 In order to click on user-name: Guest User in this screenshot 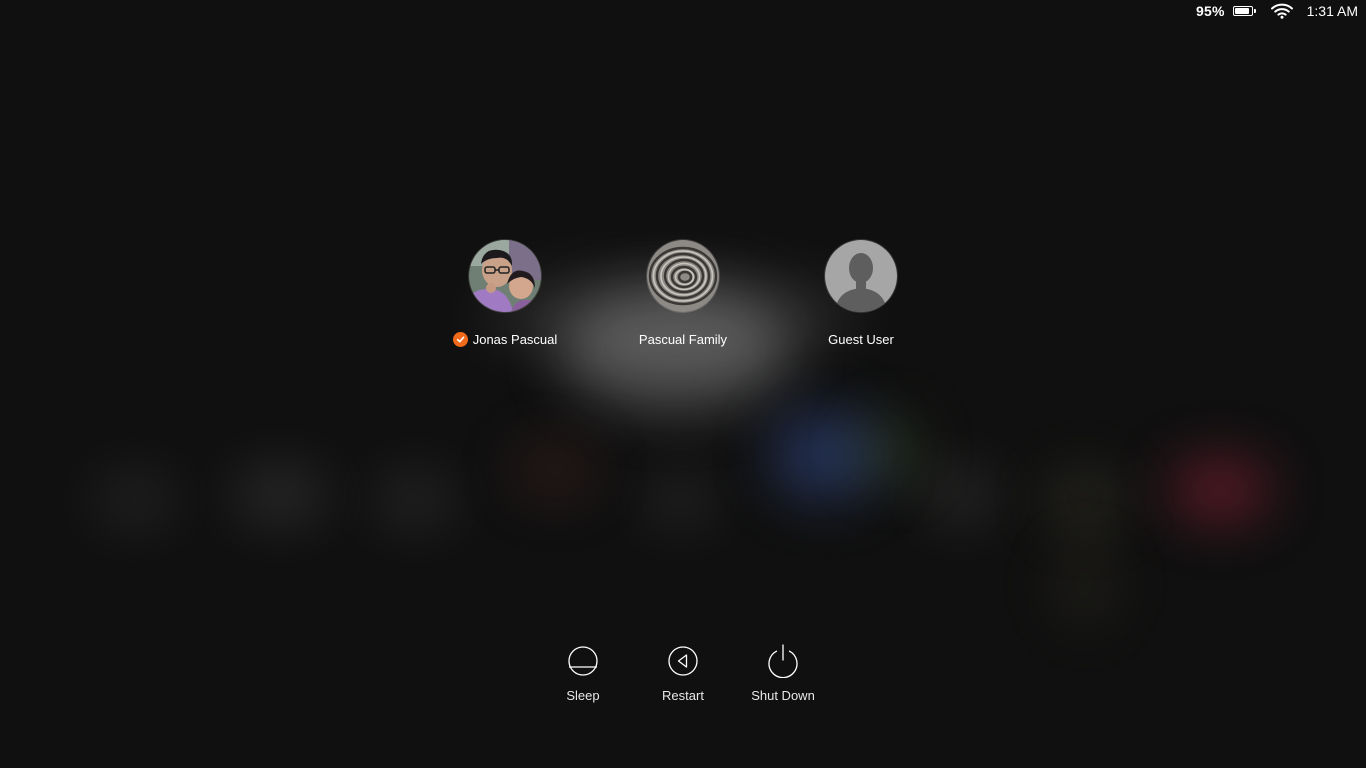, I will do `click(861, 339)`.